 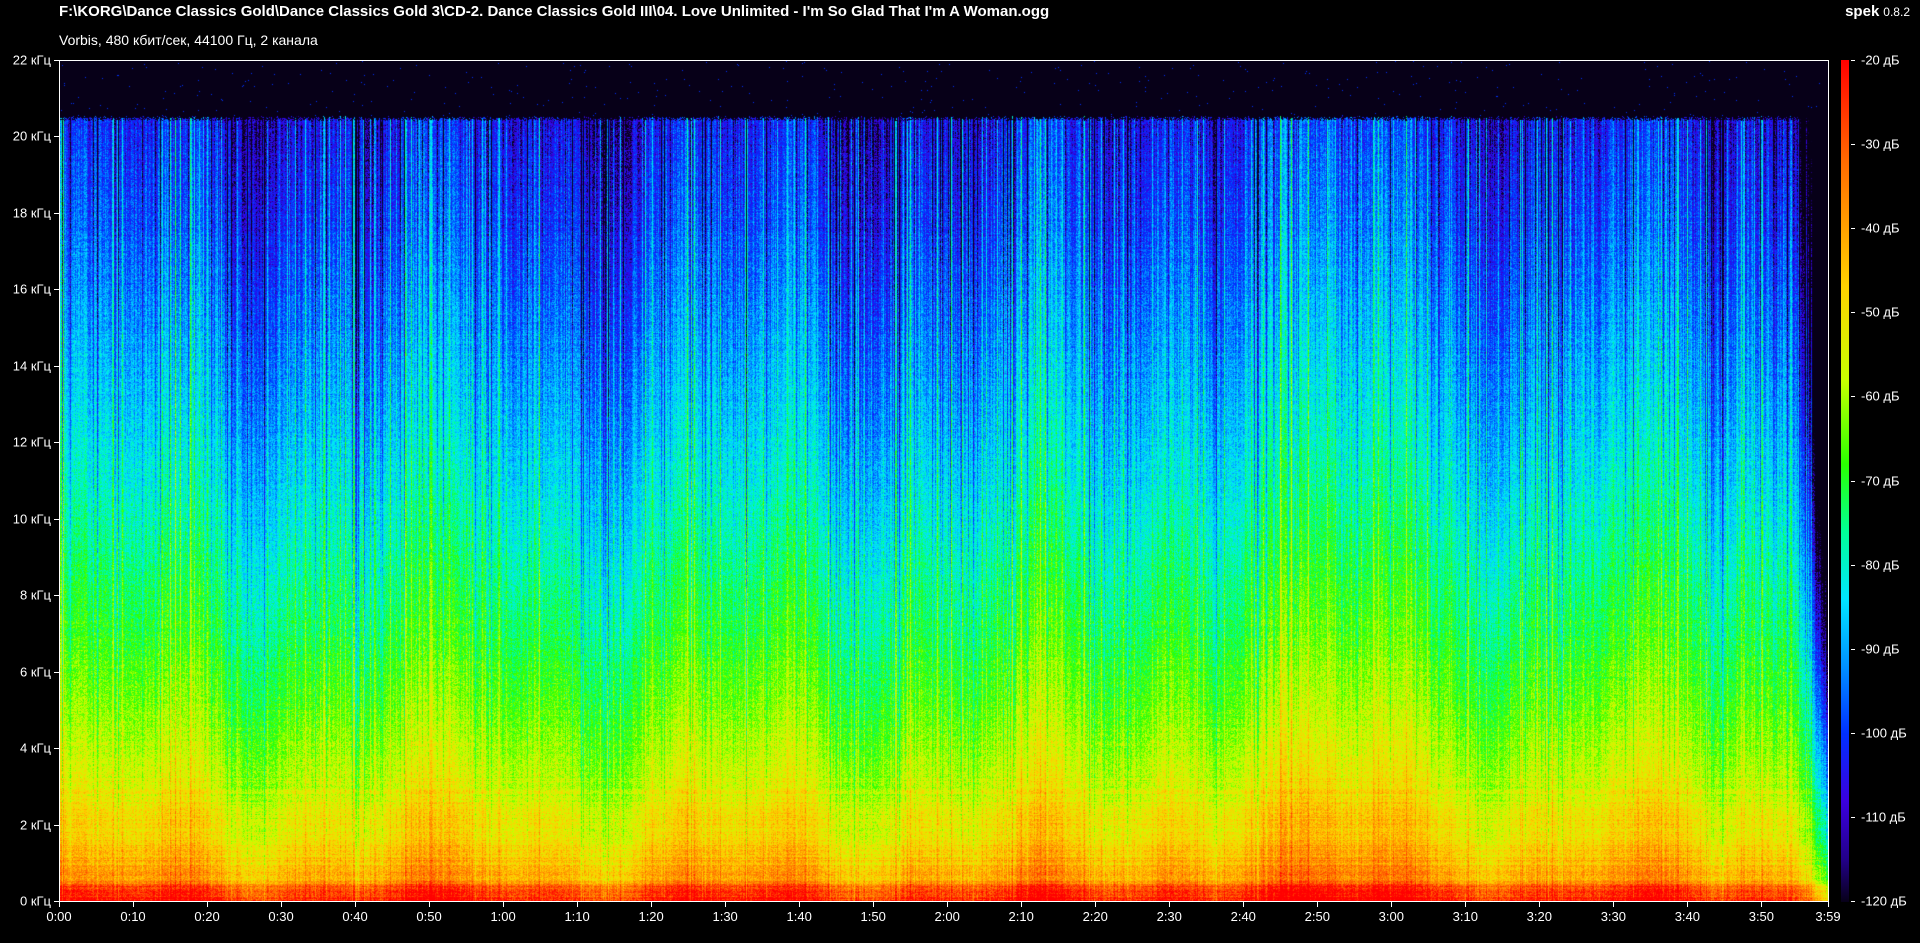 What do you see at coordinates (35, 825) in the screenshot?
I see `y-tick-label: 2 кГц` at bounding box center [35, 825].